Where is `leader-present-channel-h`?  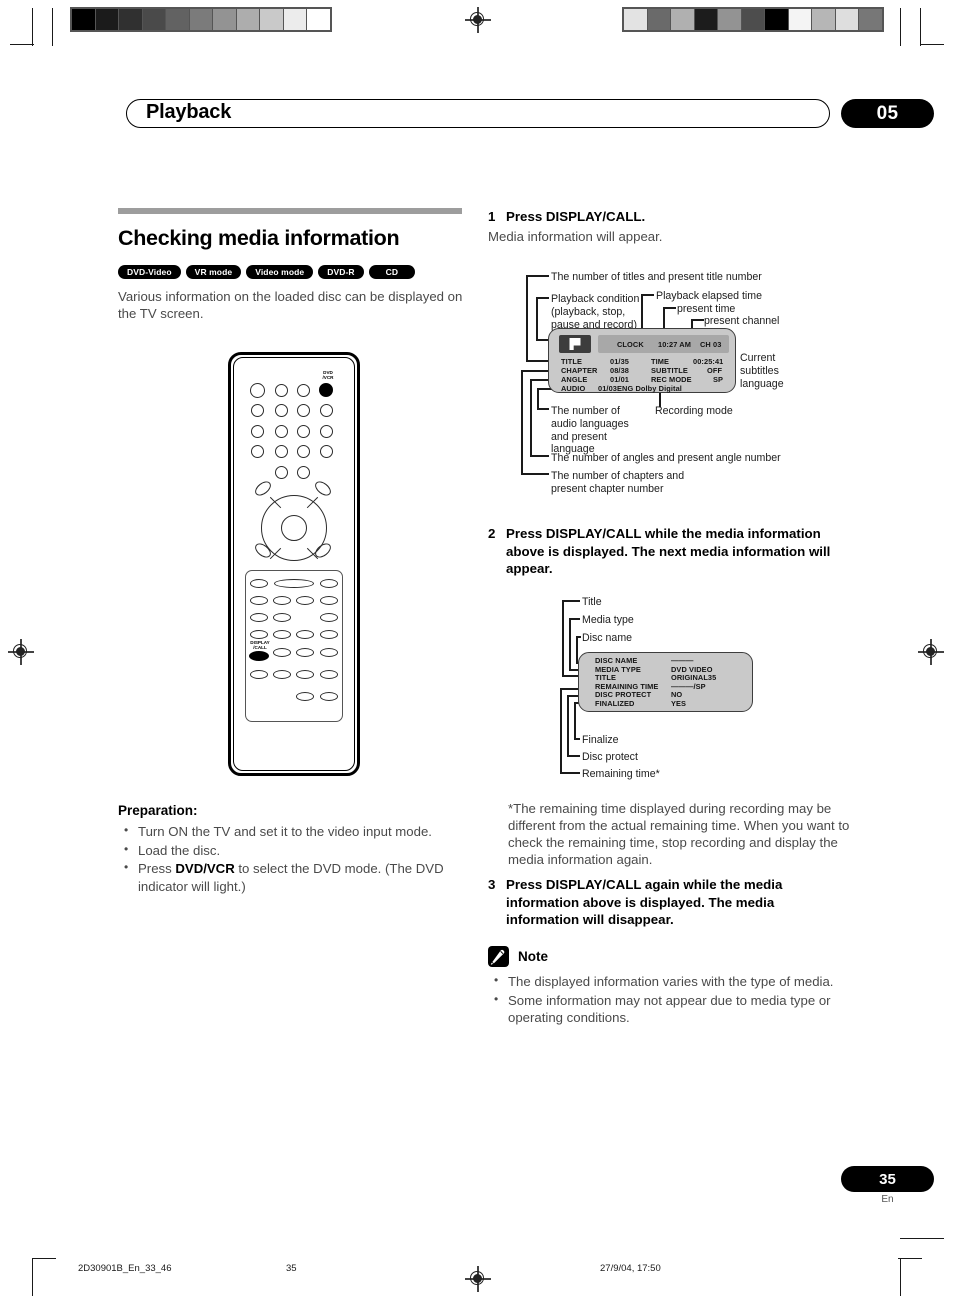 leader-present-channel-h is located at coordinates (697, 320).